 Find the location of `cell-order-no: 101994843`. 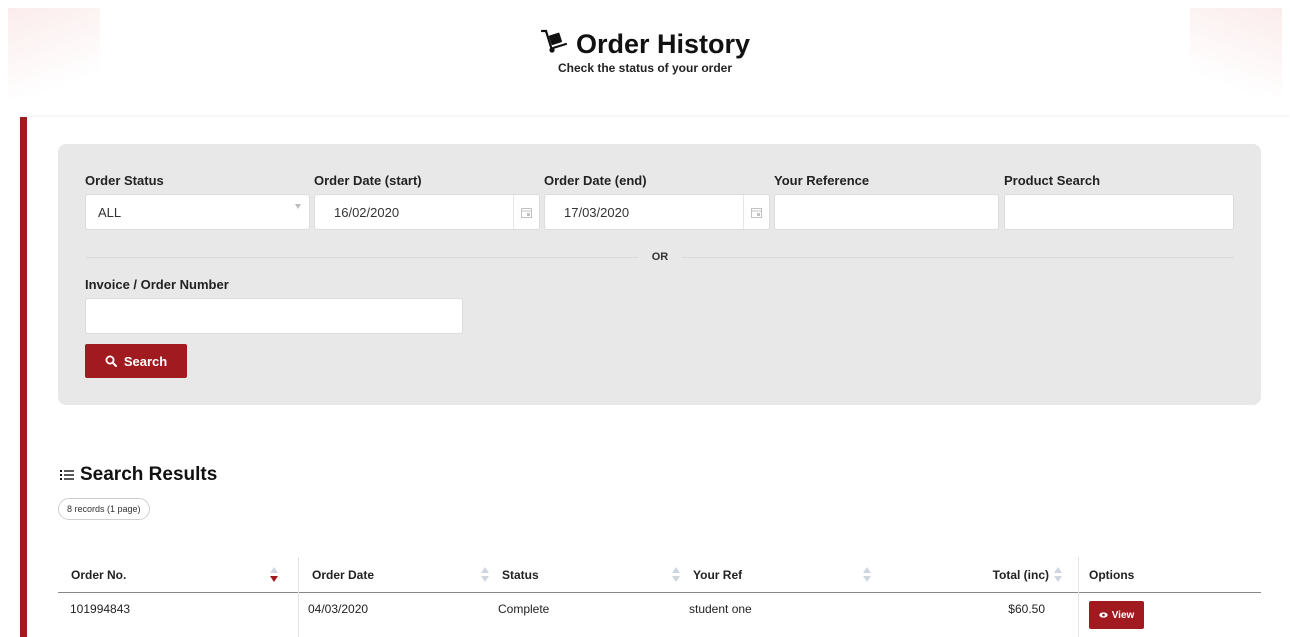

cell-order-no: 101994843 is located at coordinates (100, 609).